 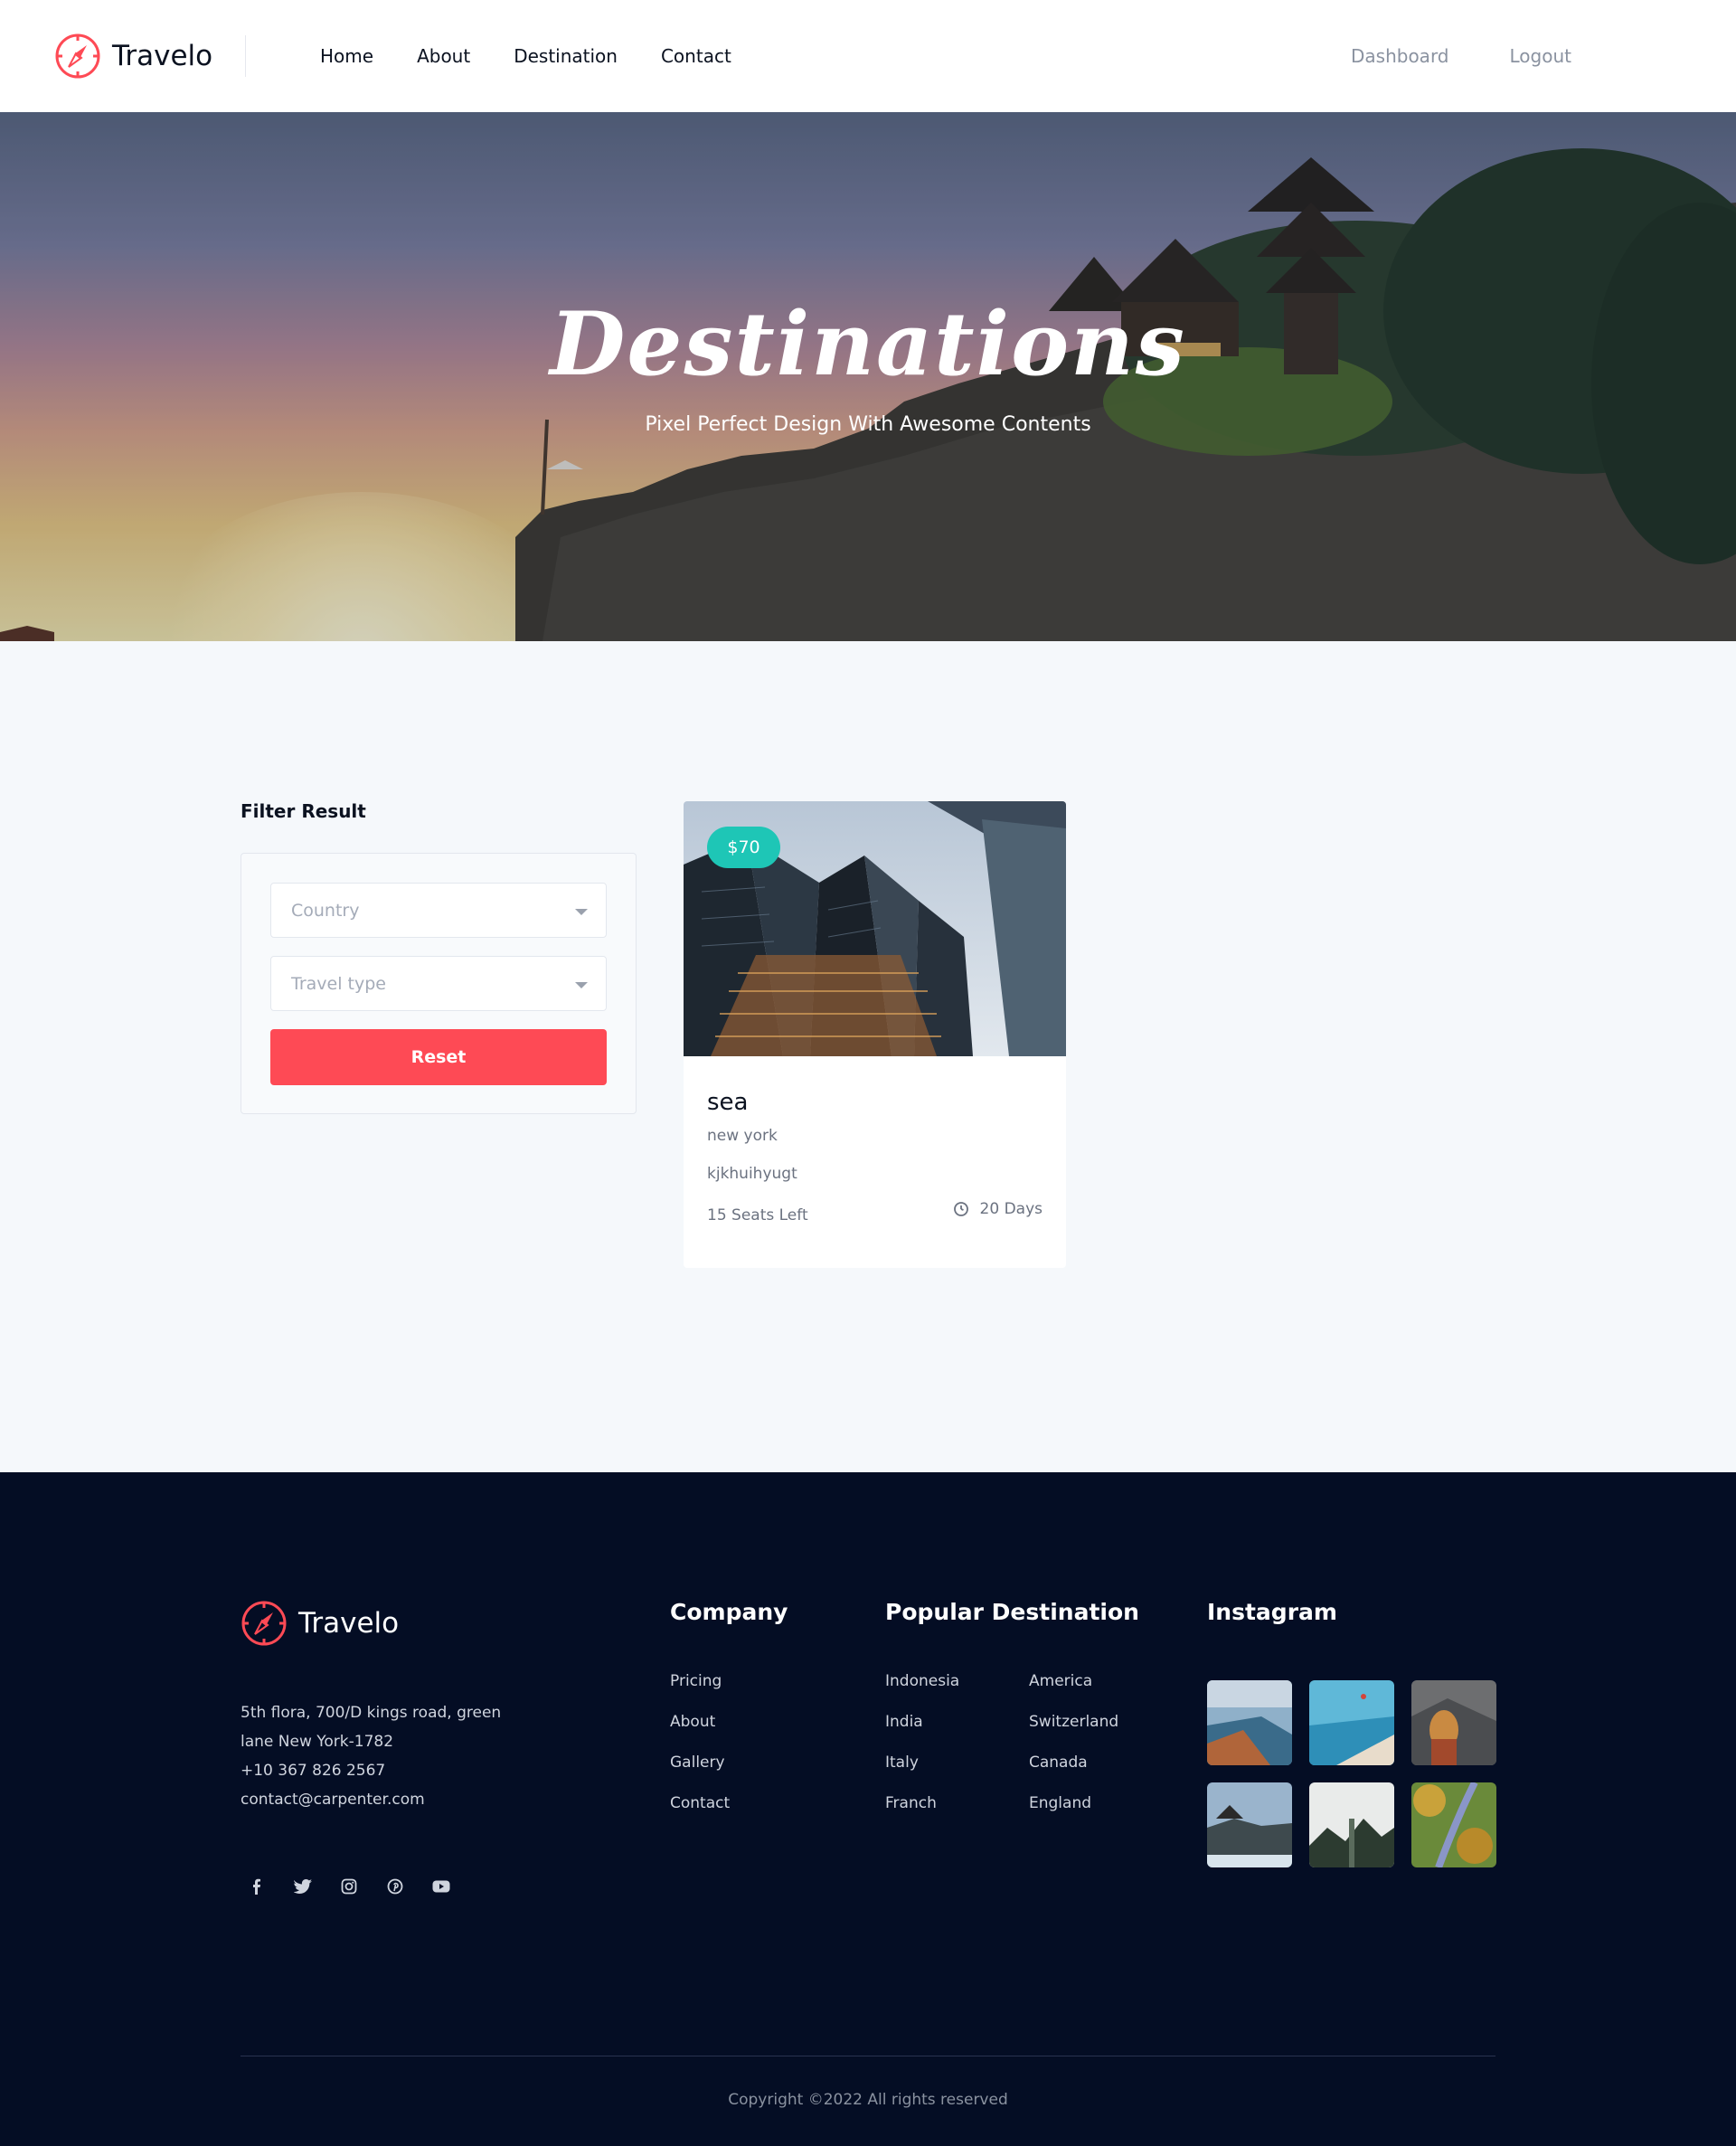 I want to click on trip-duration: 20 Days, so click(x=998, y=1209).